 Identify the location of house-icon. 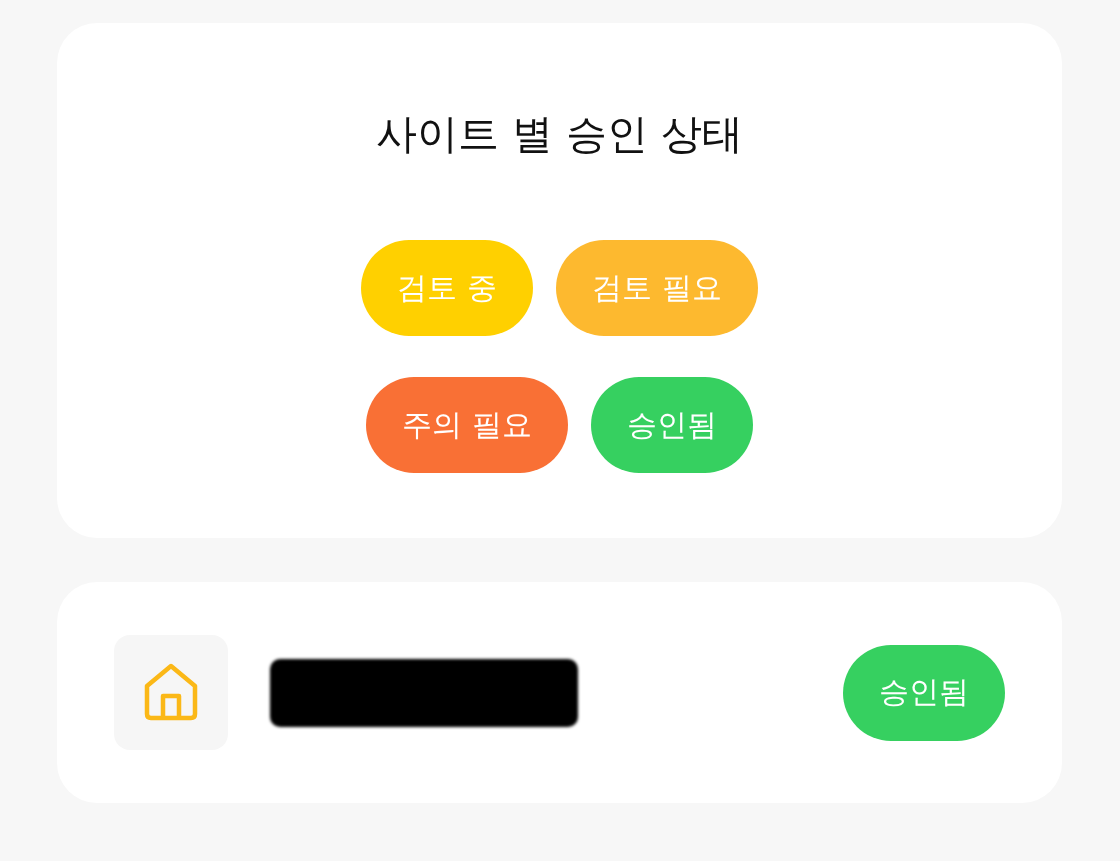
(171, 692).